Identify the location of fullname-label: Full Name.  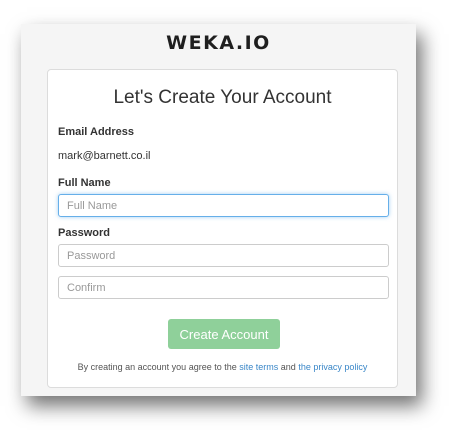
(84, 183).